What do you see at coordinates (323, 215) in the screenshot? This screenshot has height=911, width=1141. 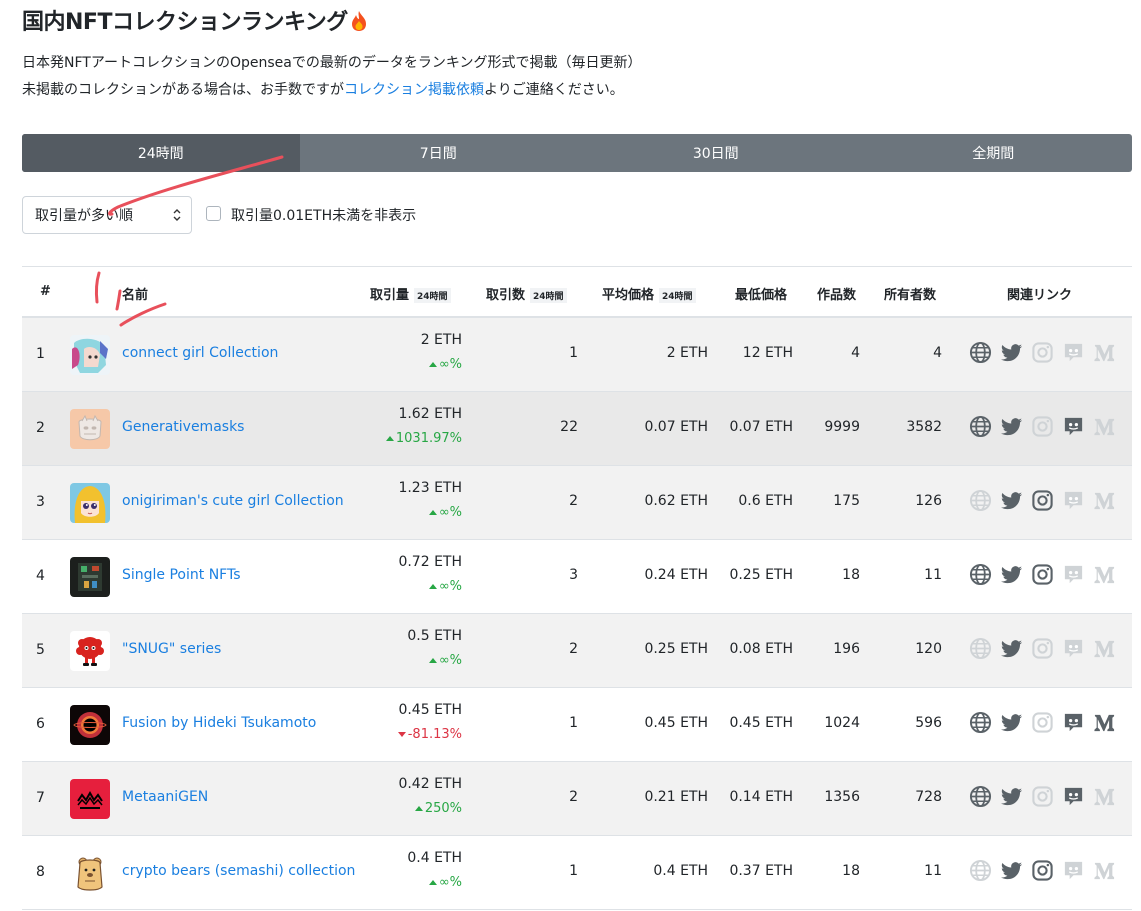 I see `hide-small-volume-label: 取引量0.01ETH未満を非表示` at bounding box center [323, 215].